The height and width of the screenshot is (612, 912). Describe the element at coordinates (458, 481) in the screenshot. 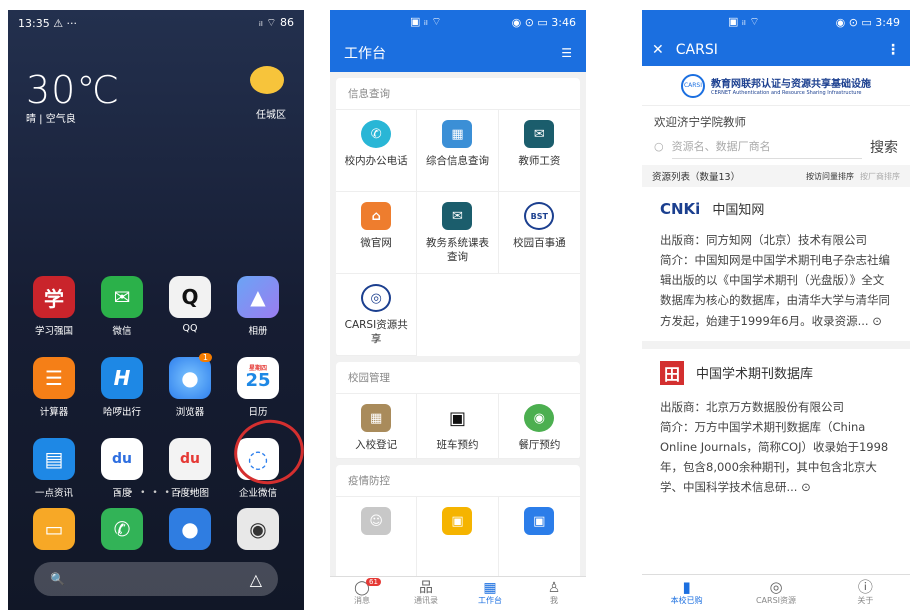

I see `section-title: 疫情防控` at that location.